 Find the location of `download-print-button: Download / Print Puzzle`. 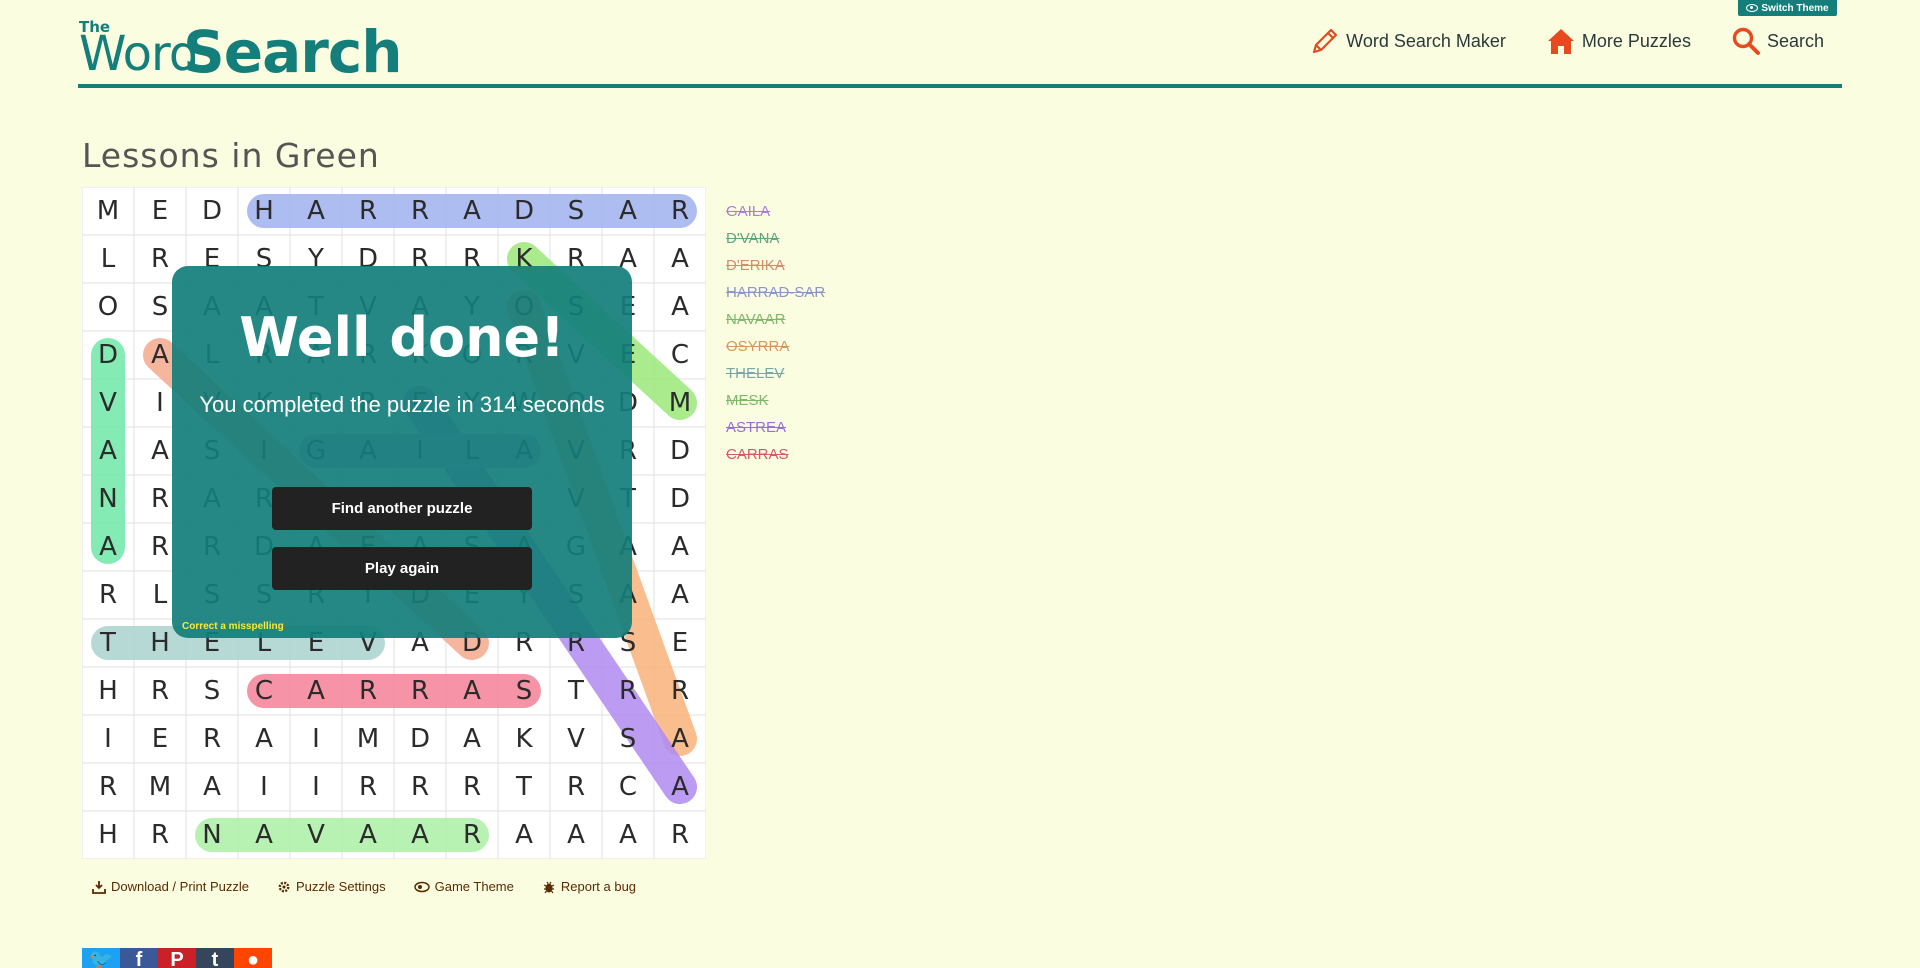

download-print-button: Download / Print Puzzle is located at coordinates (170, 886).